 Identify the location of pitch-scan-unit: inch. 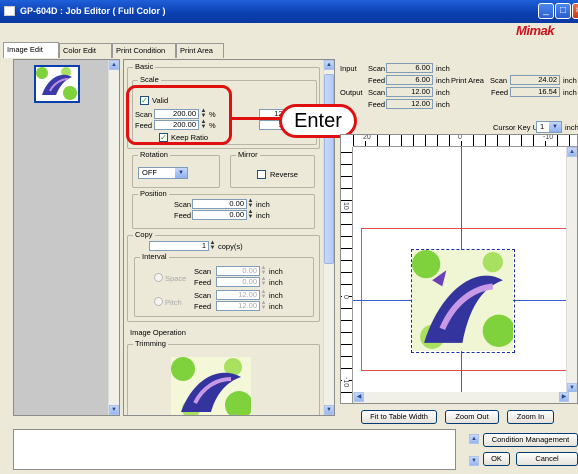
(276, 295).